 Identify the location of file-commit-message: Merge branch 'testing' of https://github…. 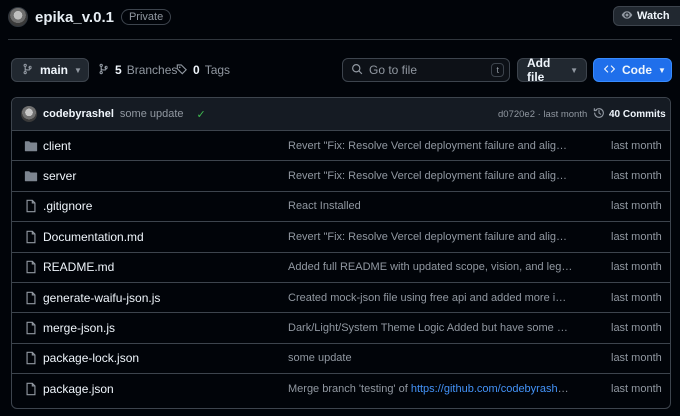
(430, 389).